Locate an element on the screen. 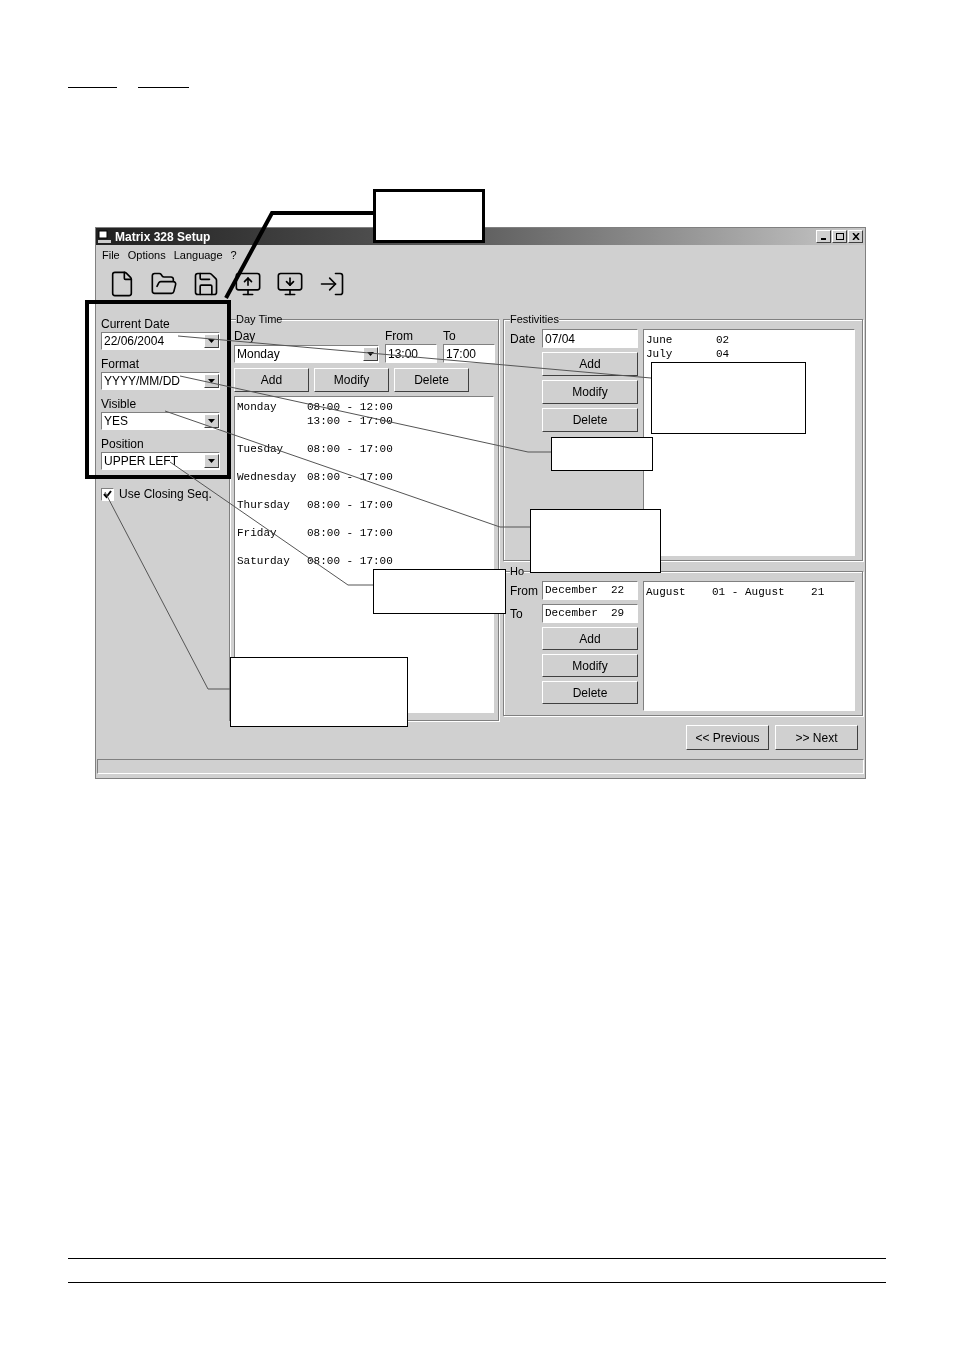 This screenshot has width=954, height=1350. app-icon is located at coordinates (105, 236).